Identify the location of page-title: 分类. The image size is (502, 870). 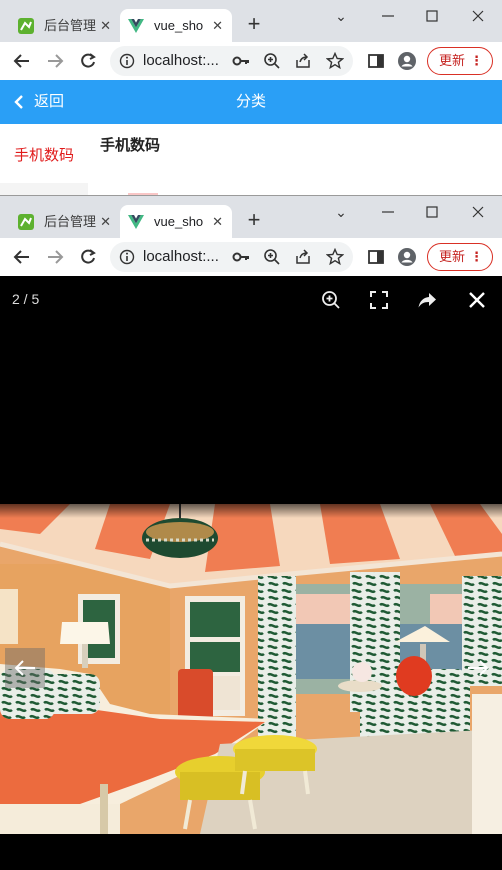
(250, 101).